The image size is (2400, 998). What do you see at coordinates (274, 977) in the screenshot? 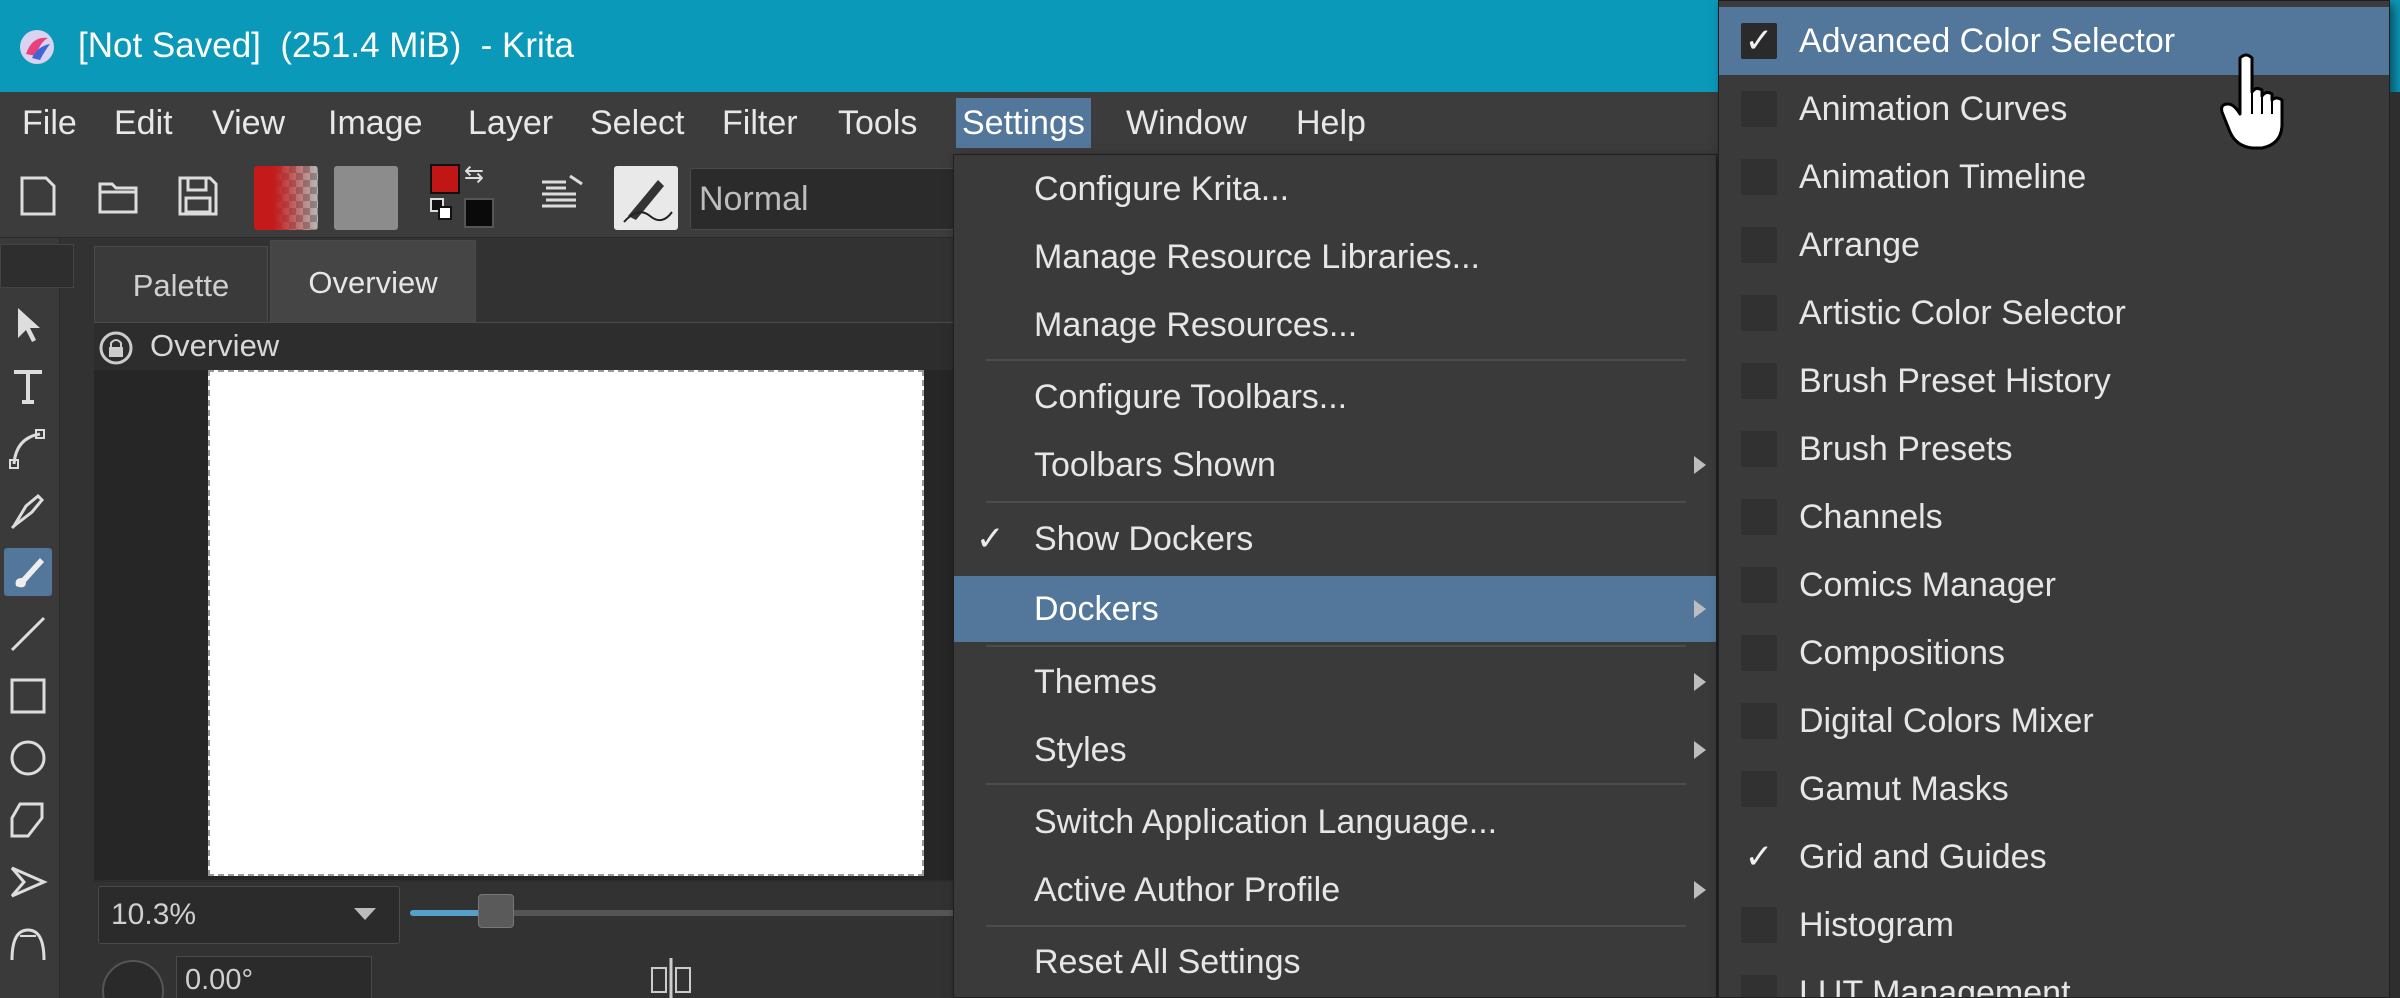
I see `rotation-input: 0.00°` at bounding box center [274, 977].